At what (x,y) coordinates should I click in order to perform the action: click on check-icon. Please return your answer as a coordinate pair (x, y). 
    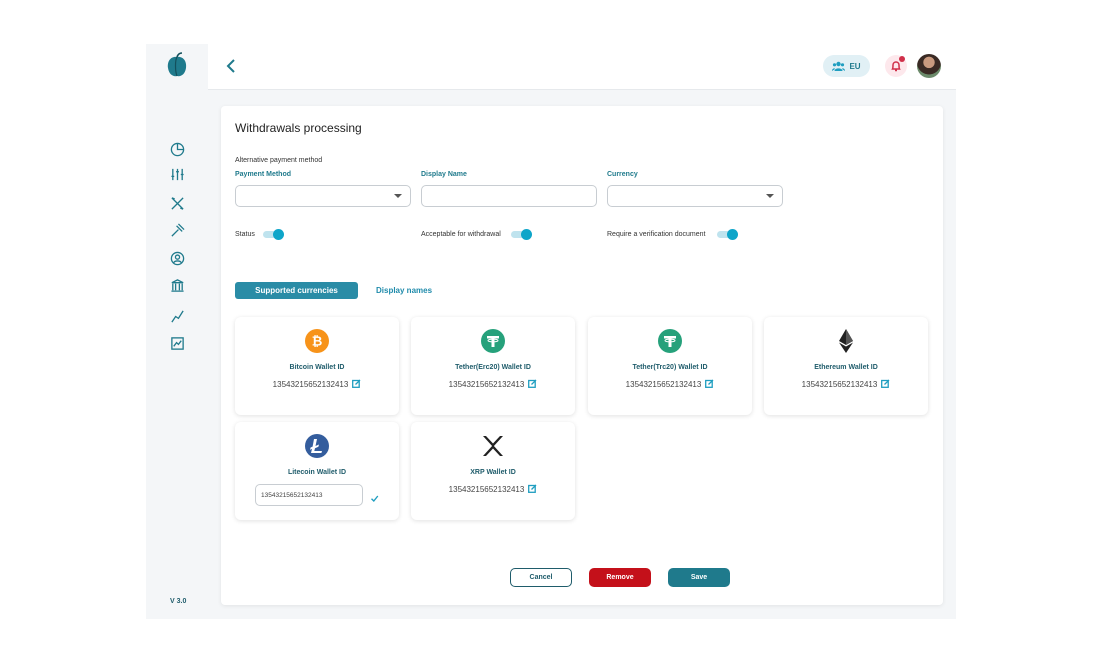
    Looking at the image, I should click on (374, 496).